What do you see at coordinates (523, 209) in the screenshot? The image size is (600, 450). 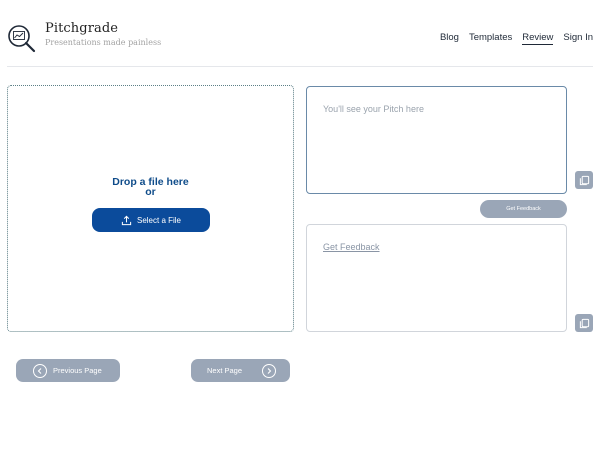 I see `get-feedback-button: Get Feedback` at bounding box center [523, 209].